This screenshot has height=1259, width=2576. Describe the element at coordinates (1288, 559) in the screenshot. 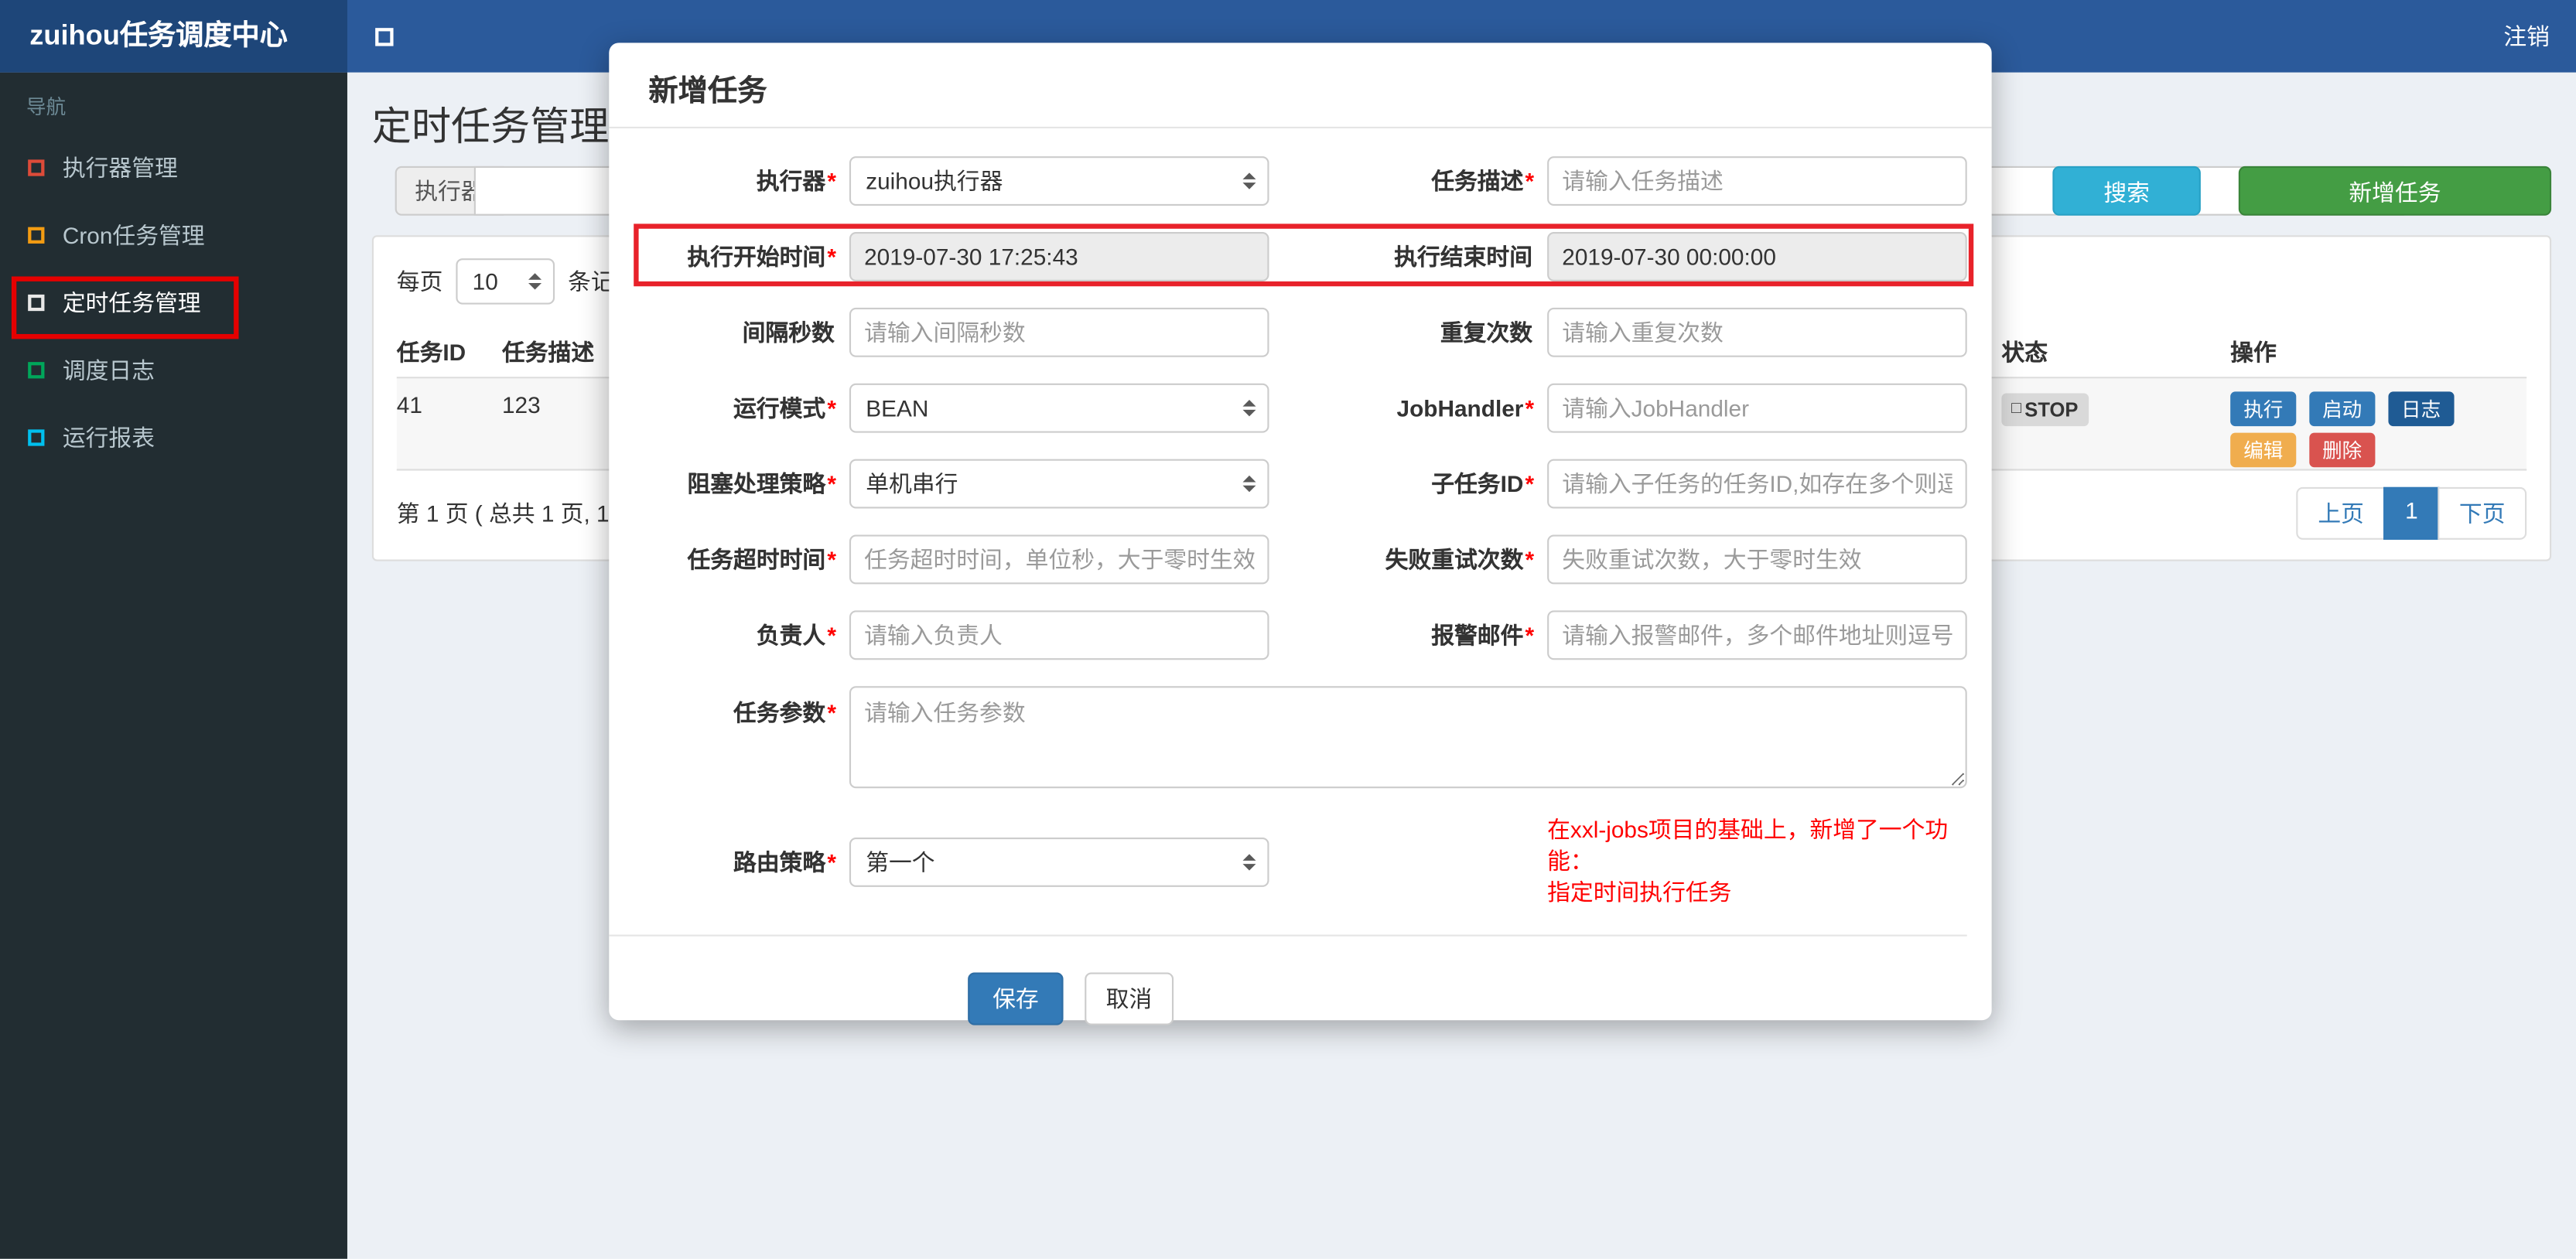

I see `form-row-timeout-retry: 任务超时时间* 失败重试次数*` at that location.